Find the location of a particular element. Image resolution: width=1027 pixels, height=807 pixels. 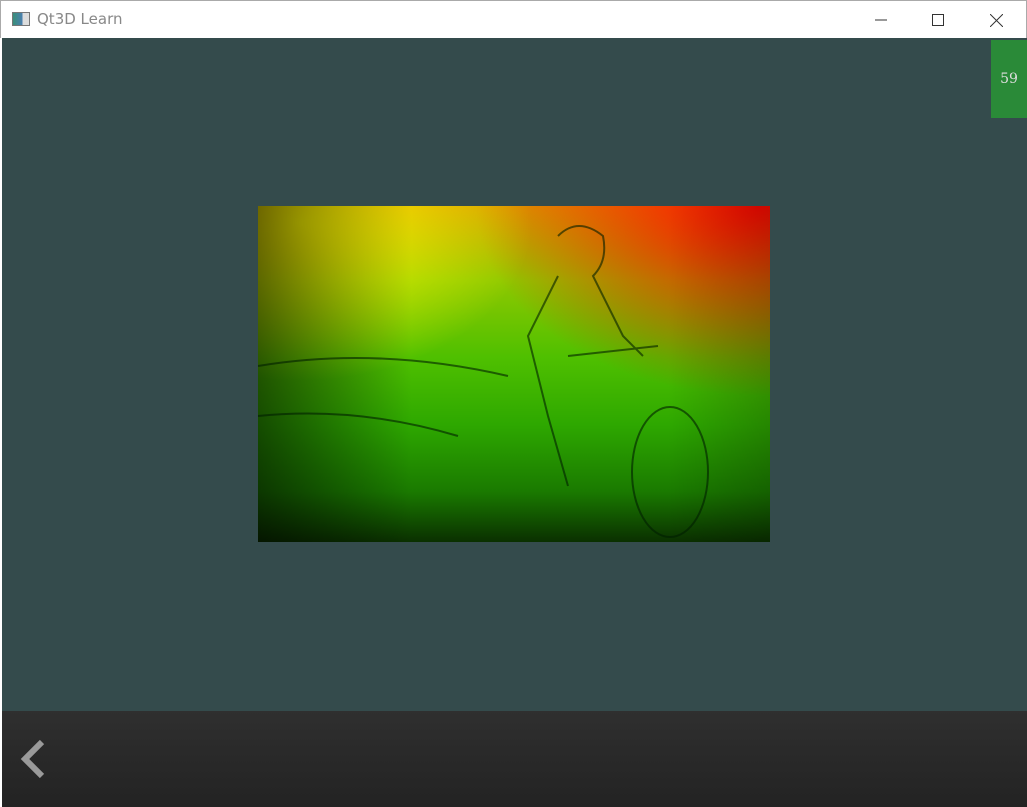

fps-counter: 59 is located at coordinates (1009, 79).